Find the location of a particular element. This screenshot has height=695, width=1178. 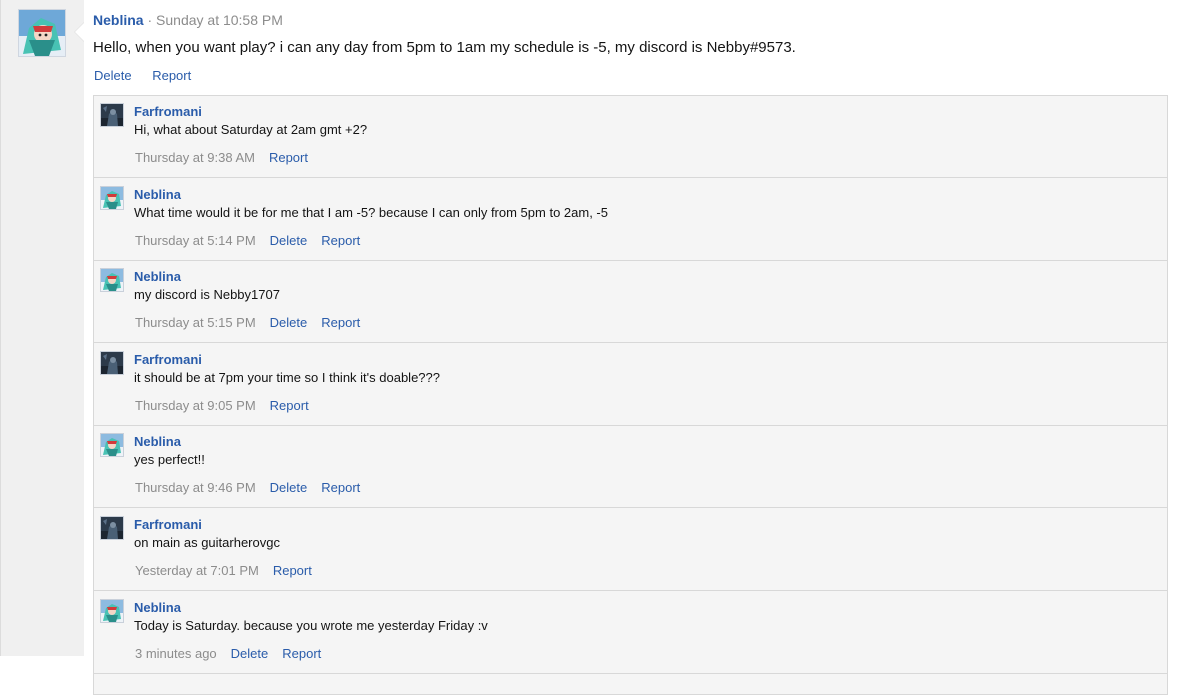

comment-date: 3 minutes ago is located at coordinates (176, 653).